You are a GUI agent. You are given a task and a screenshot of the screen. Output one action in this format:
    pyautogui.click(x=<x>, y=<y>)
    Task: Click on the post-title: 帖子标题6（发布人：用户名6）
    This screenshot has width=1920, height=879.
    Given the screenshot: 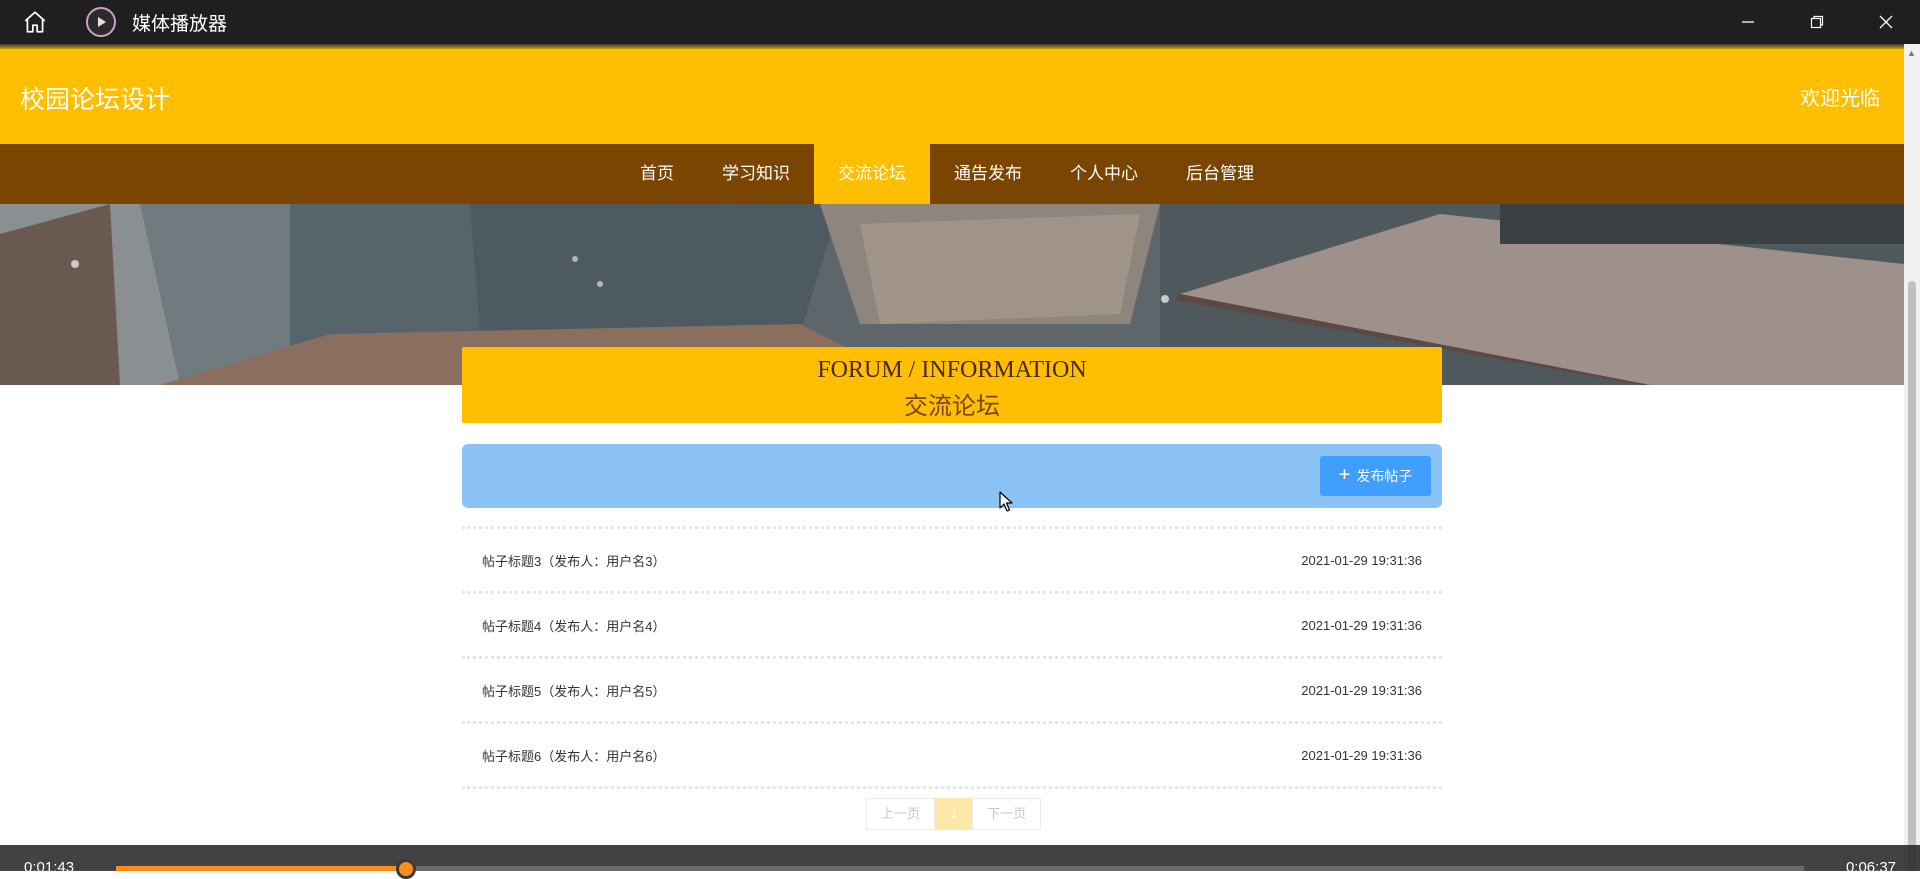 What is the action you would take?
    pyautogui.click(x=573, y=755)
    